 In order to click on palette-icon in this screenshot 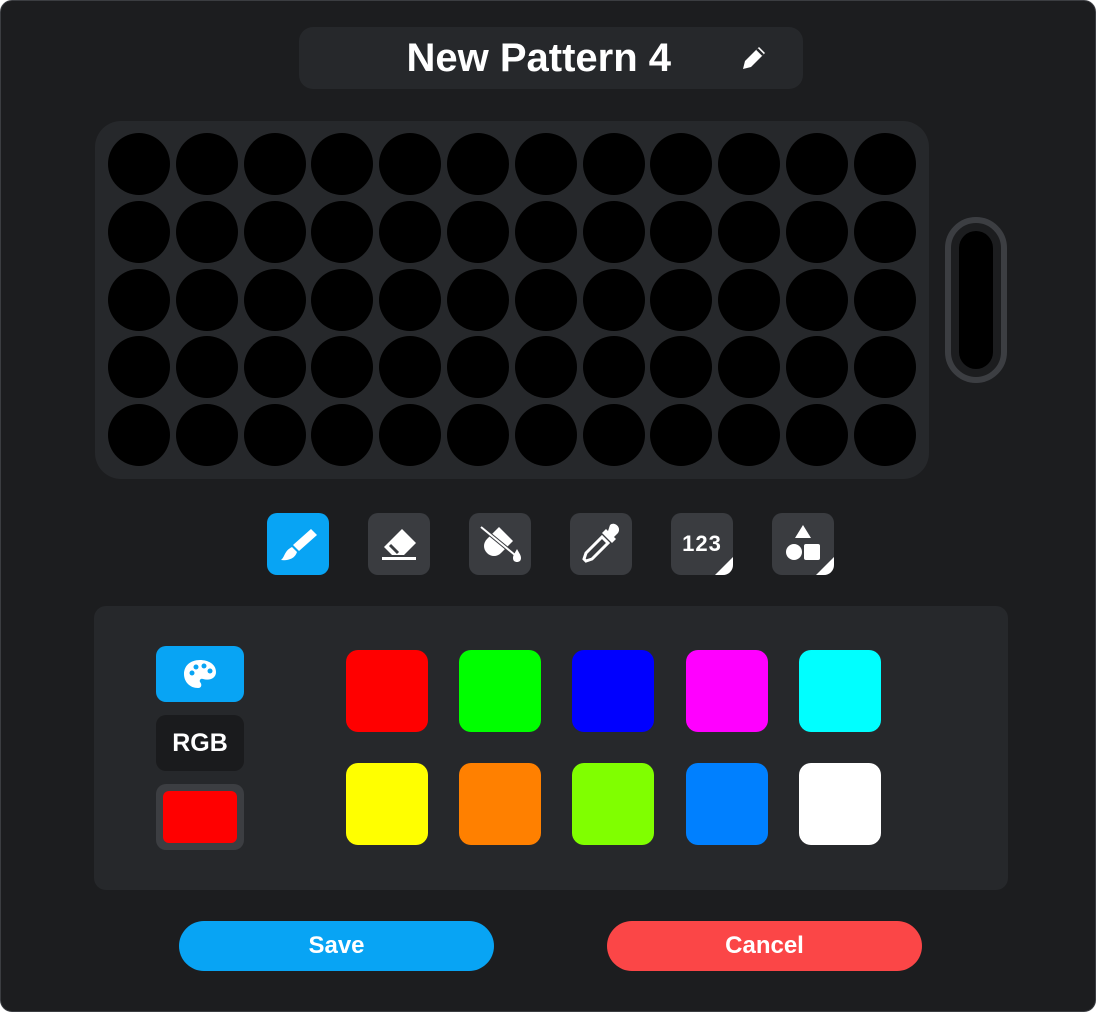, I will do `click(200, 674)`.